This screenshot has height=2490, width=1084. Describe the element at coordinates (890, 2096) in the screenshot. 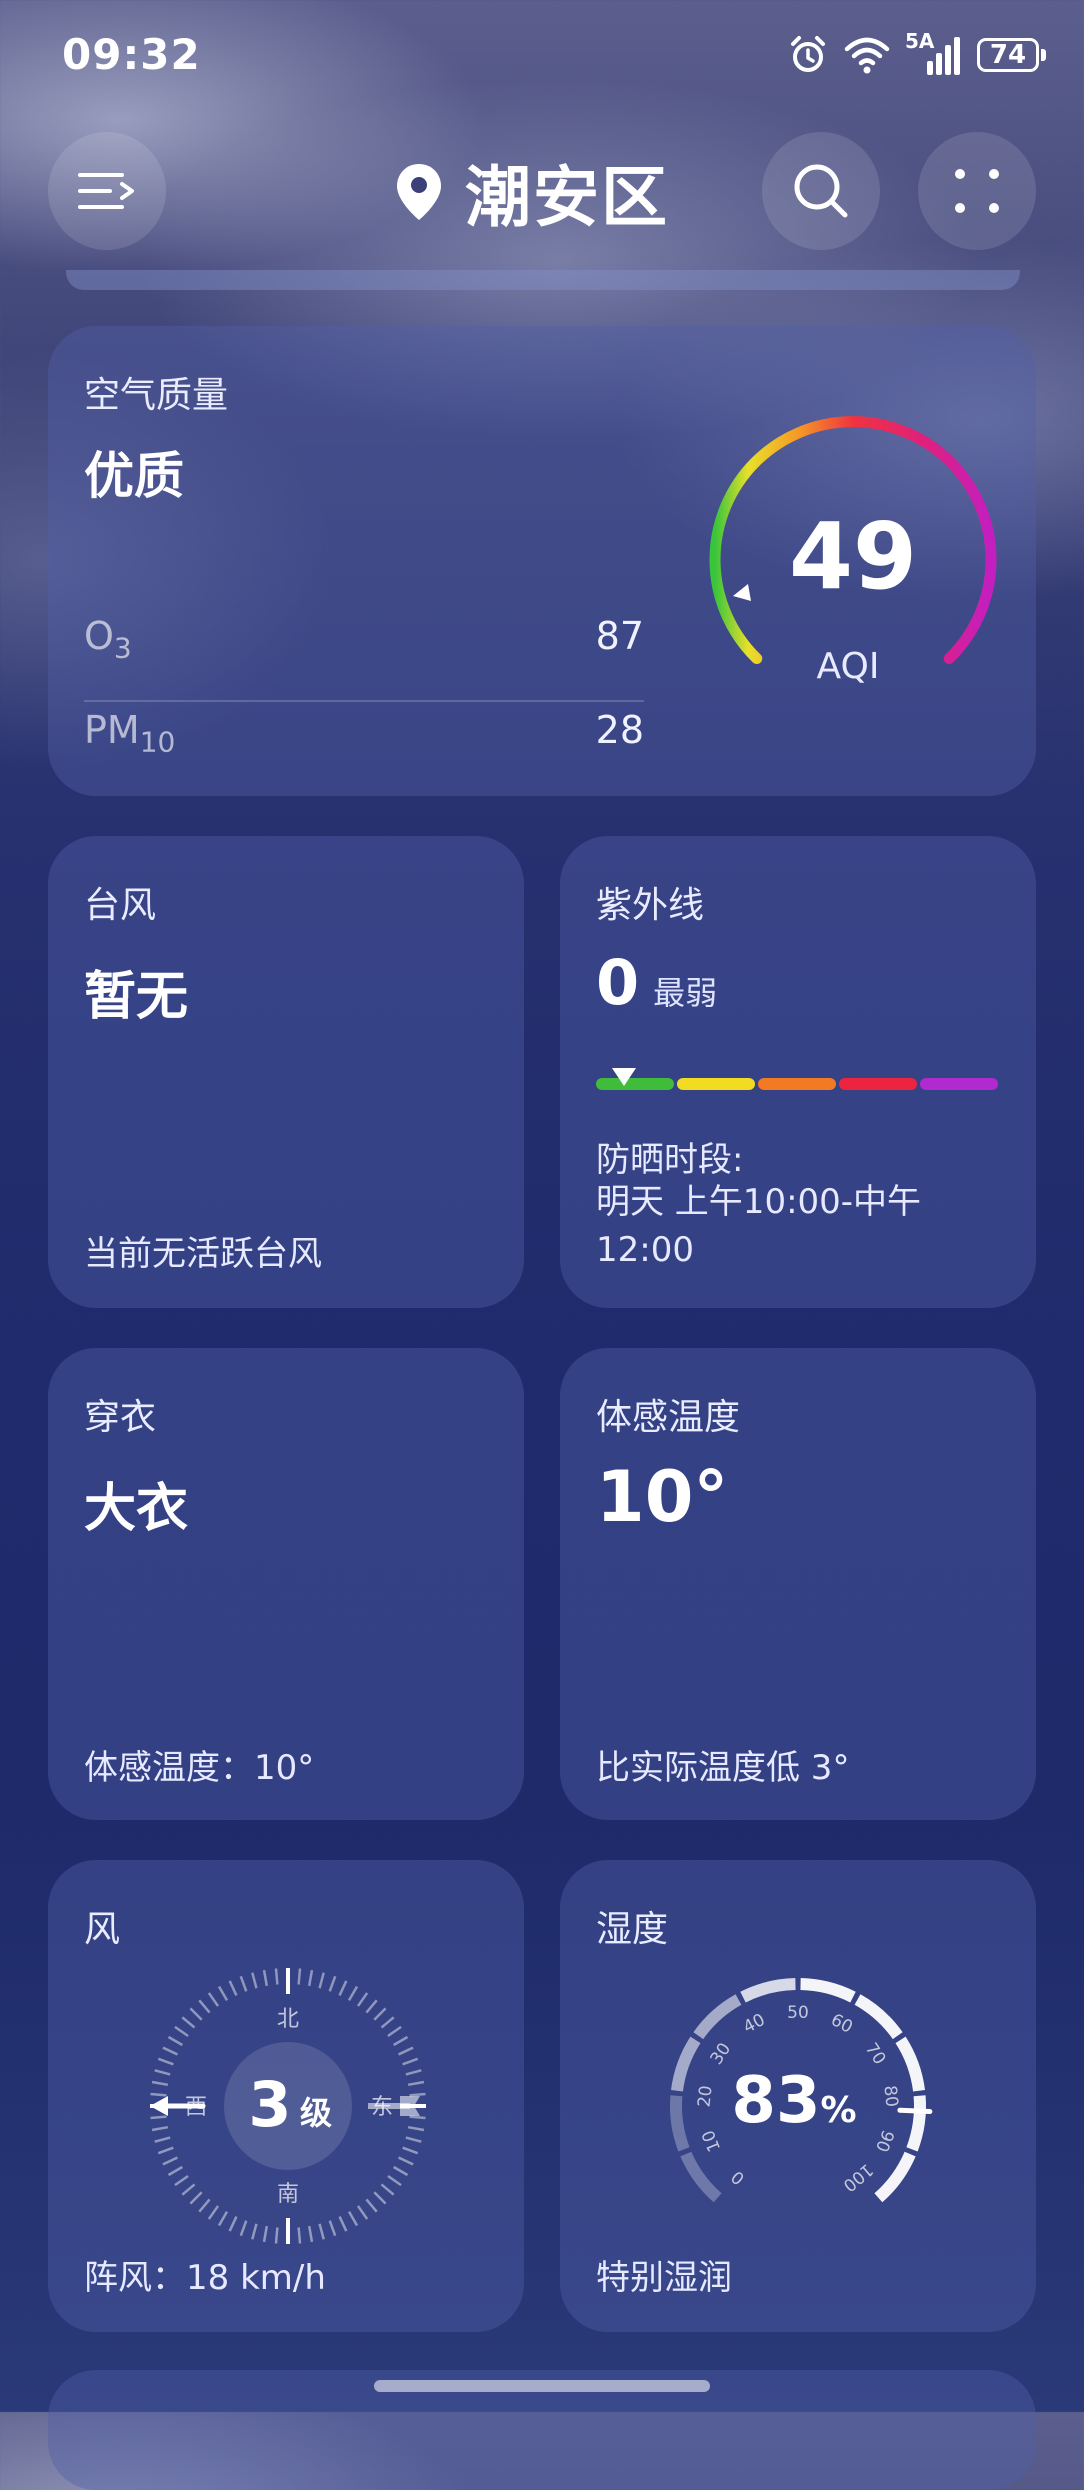

I see `humidity-tick-label: 80` at that location.